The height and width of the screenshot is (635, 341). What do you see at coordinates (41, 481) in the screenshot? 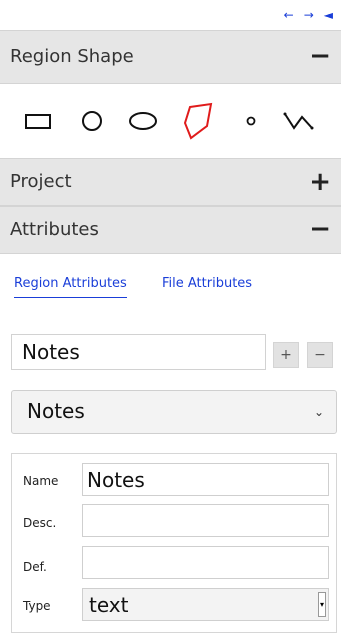
I see `name-label: Name` at bounding box center [41, 481].